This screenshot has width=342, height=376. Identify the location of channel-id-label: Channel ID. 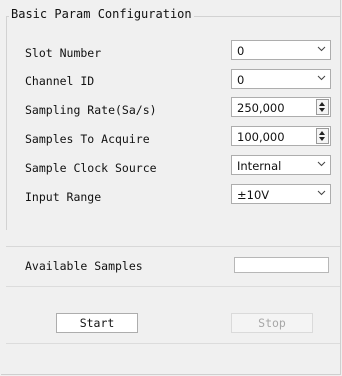
(60, 81).